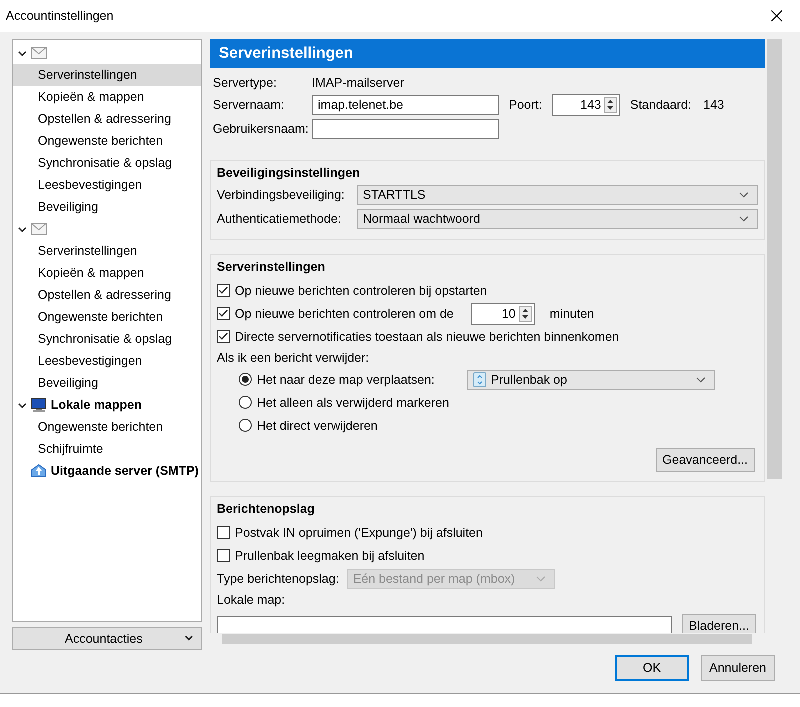 The image size is (800, 707). Describe the element at coordinates (317, 425) in the screenshot. I see `radio-label: Het direct verwijderen` at that location.